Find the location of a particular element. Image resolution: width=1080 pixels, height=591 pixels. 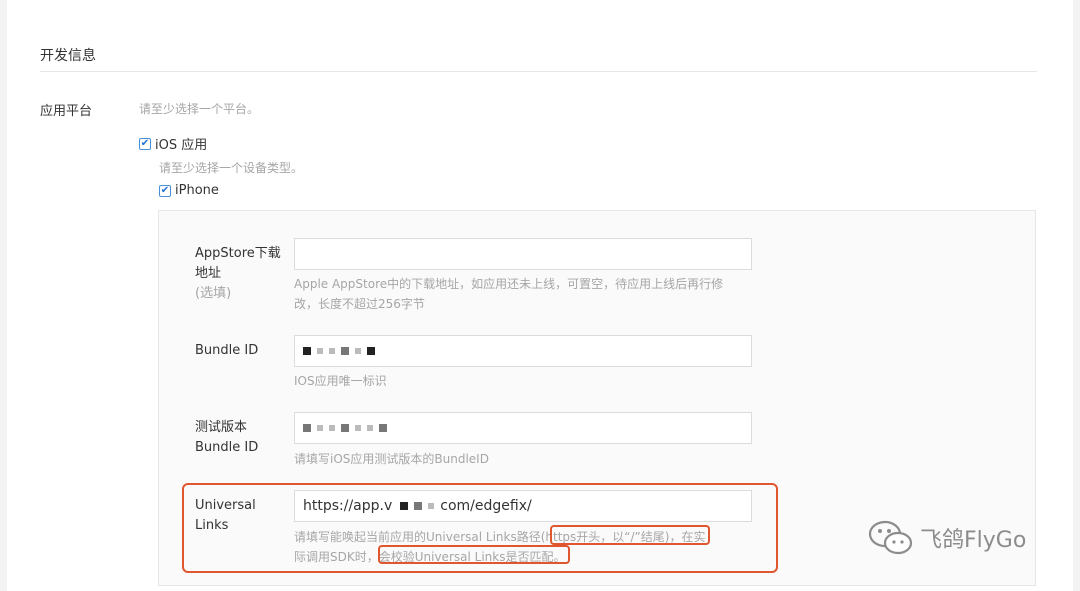

left-frame is located at coordinates (3, 295).